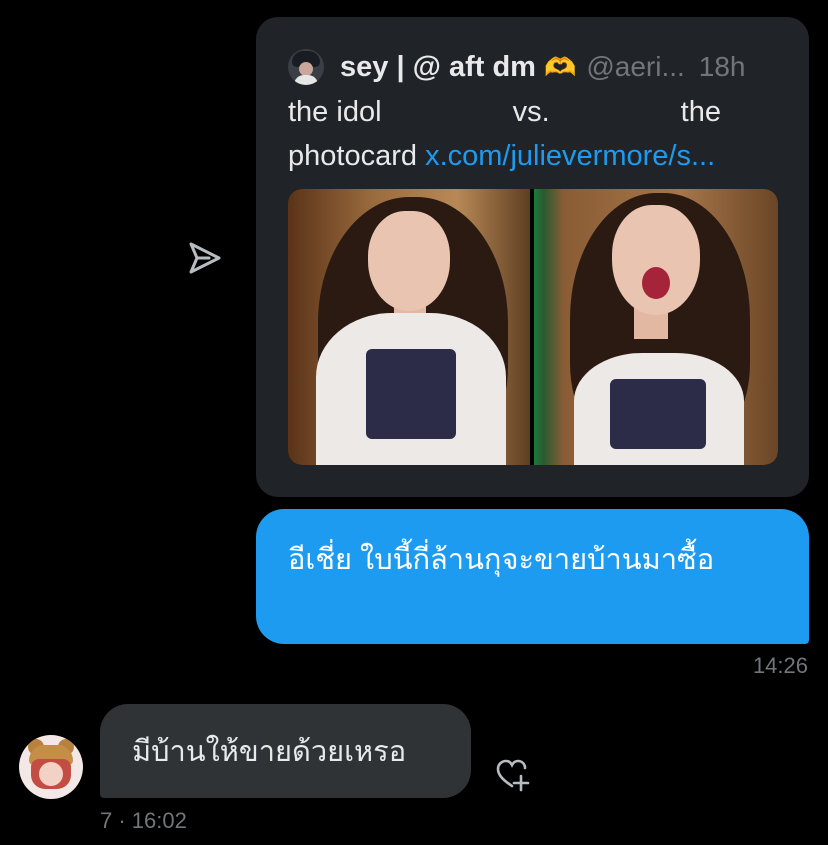  What do you see at coordinates (531, 112) in the screenshot?
I see `quoted-text-word: vs.` at bounding box center [531, 112].